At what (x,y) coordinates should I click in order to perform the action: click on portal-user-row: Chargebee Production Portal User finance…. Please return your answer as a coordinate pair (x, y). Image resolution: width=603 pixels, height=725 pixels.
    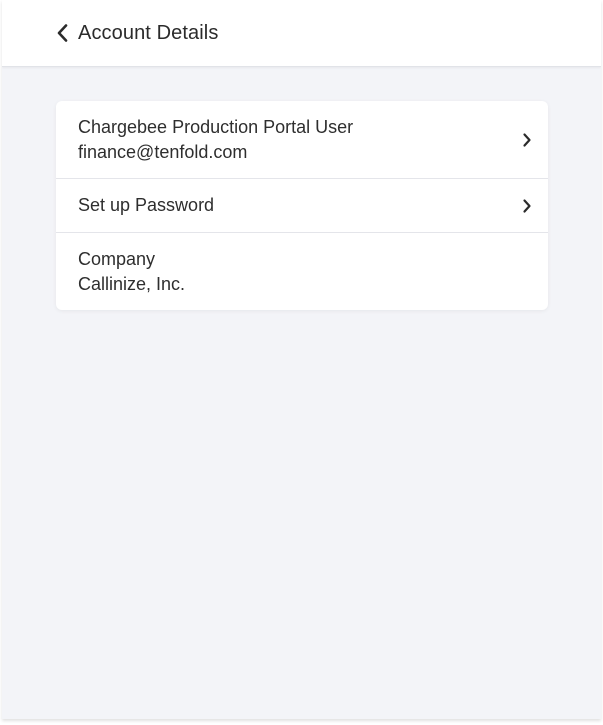
    Looking at the image, I should click on (302, 140).